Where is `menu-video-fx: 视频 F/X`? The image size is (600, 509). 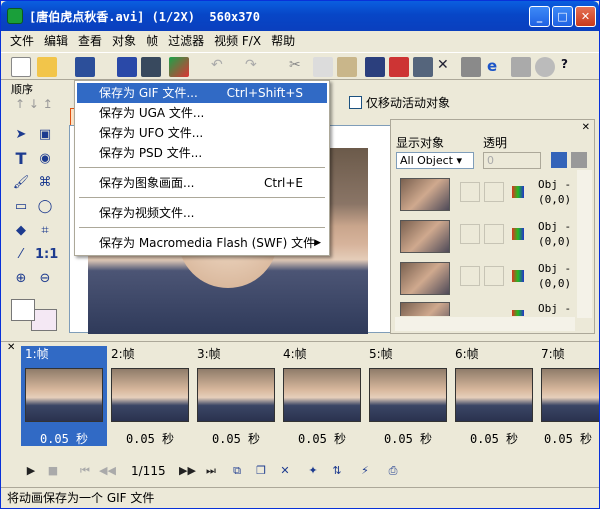
menu-video-fx: 视频 F/X is located at coordinates (237, 41).